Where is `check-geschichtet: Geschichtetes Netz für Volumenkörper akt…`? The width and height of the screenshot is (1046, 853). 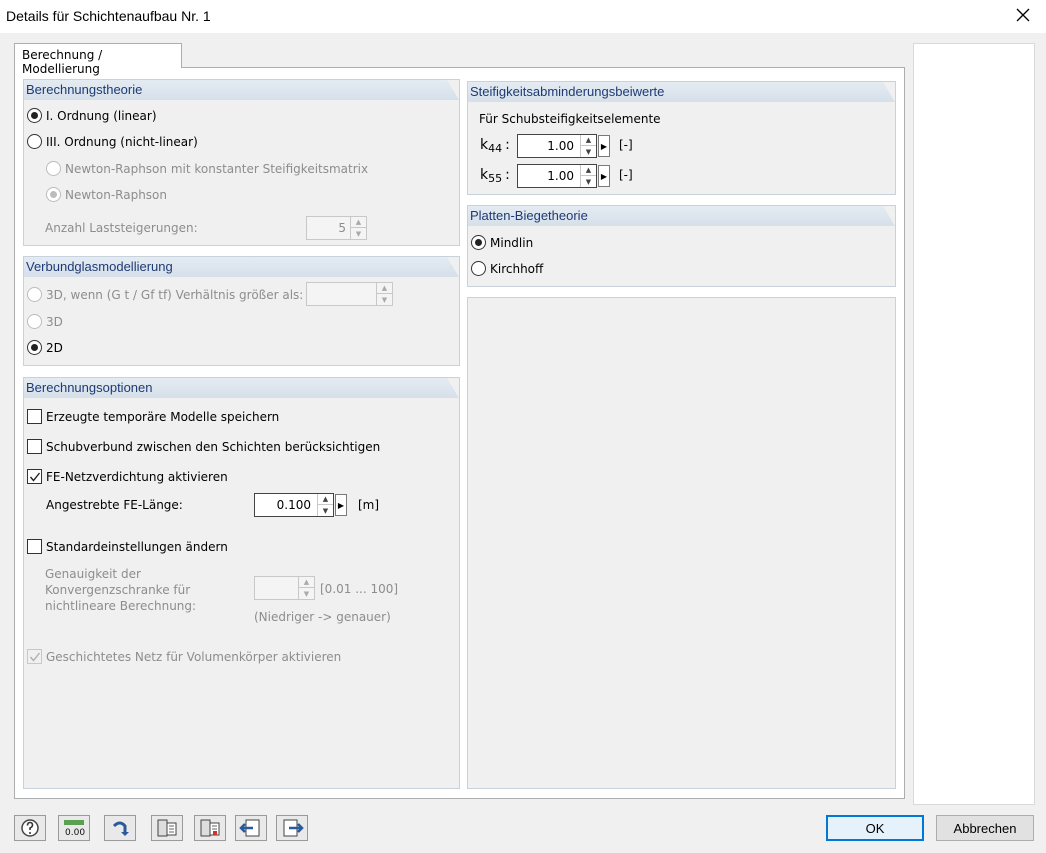
check-geschichtet: Geschichtetes Netz für Volumenkörper akt… is located at coordinates (184, 656).